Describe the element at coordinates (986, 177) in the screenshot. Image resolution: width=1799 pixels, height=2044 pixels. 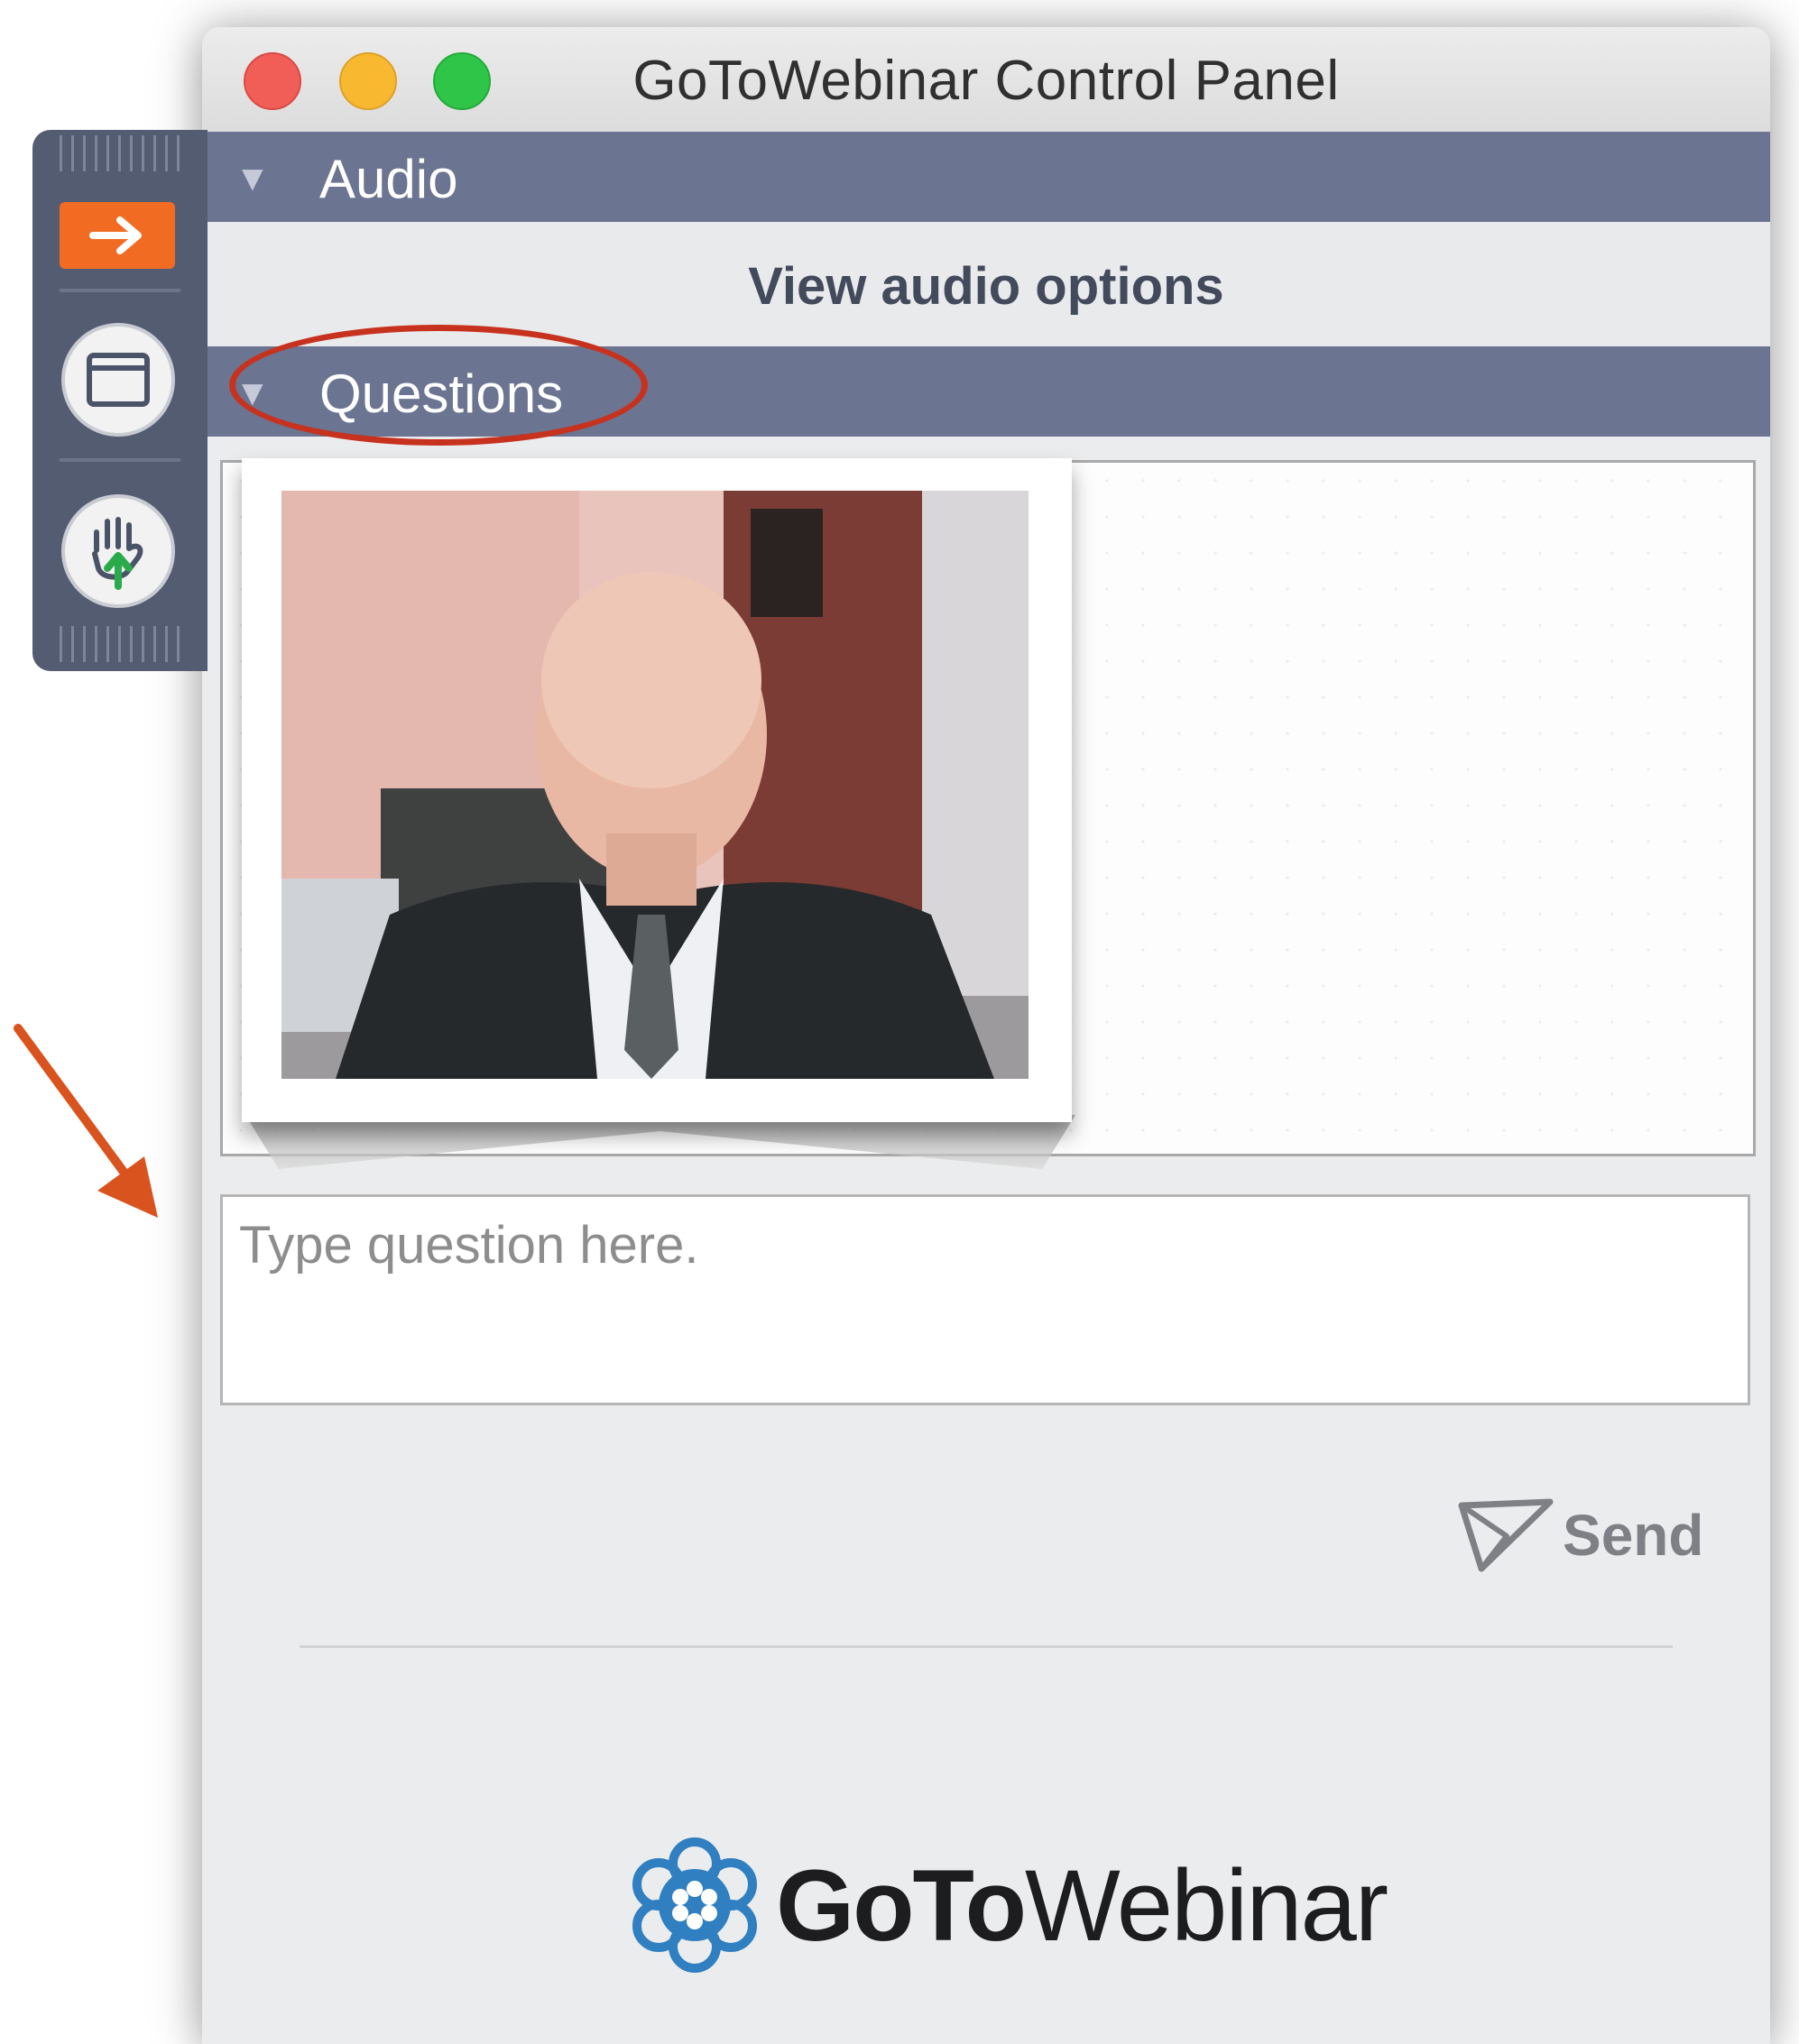
I see `audio-section-header: ▼ Audio` at that location.